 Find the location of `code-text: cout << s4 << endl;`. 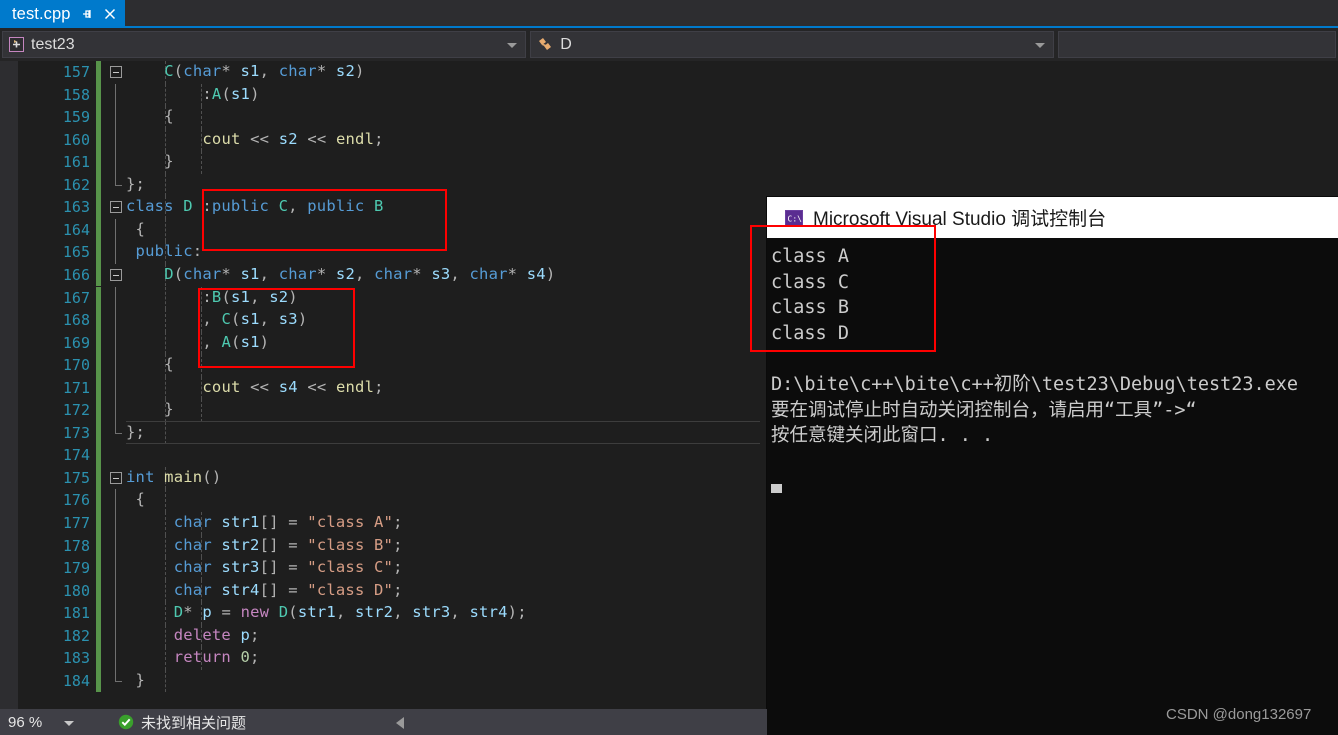

code-text: cout << s4 << endl; is located at coordinates (255, 387).